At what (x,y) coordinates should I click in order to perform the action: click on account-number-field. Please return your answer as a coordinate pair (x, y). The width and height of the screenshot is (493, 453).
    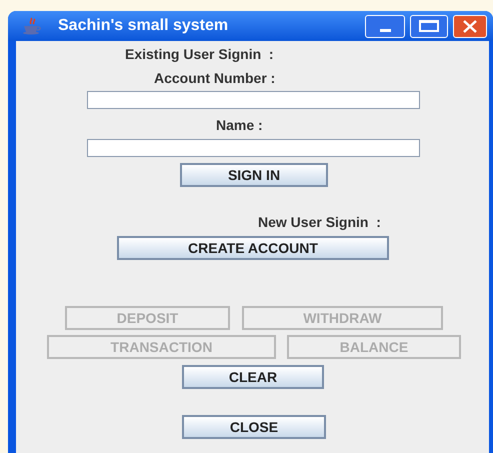
    Looking at the image, I should click on (253, 100).